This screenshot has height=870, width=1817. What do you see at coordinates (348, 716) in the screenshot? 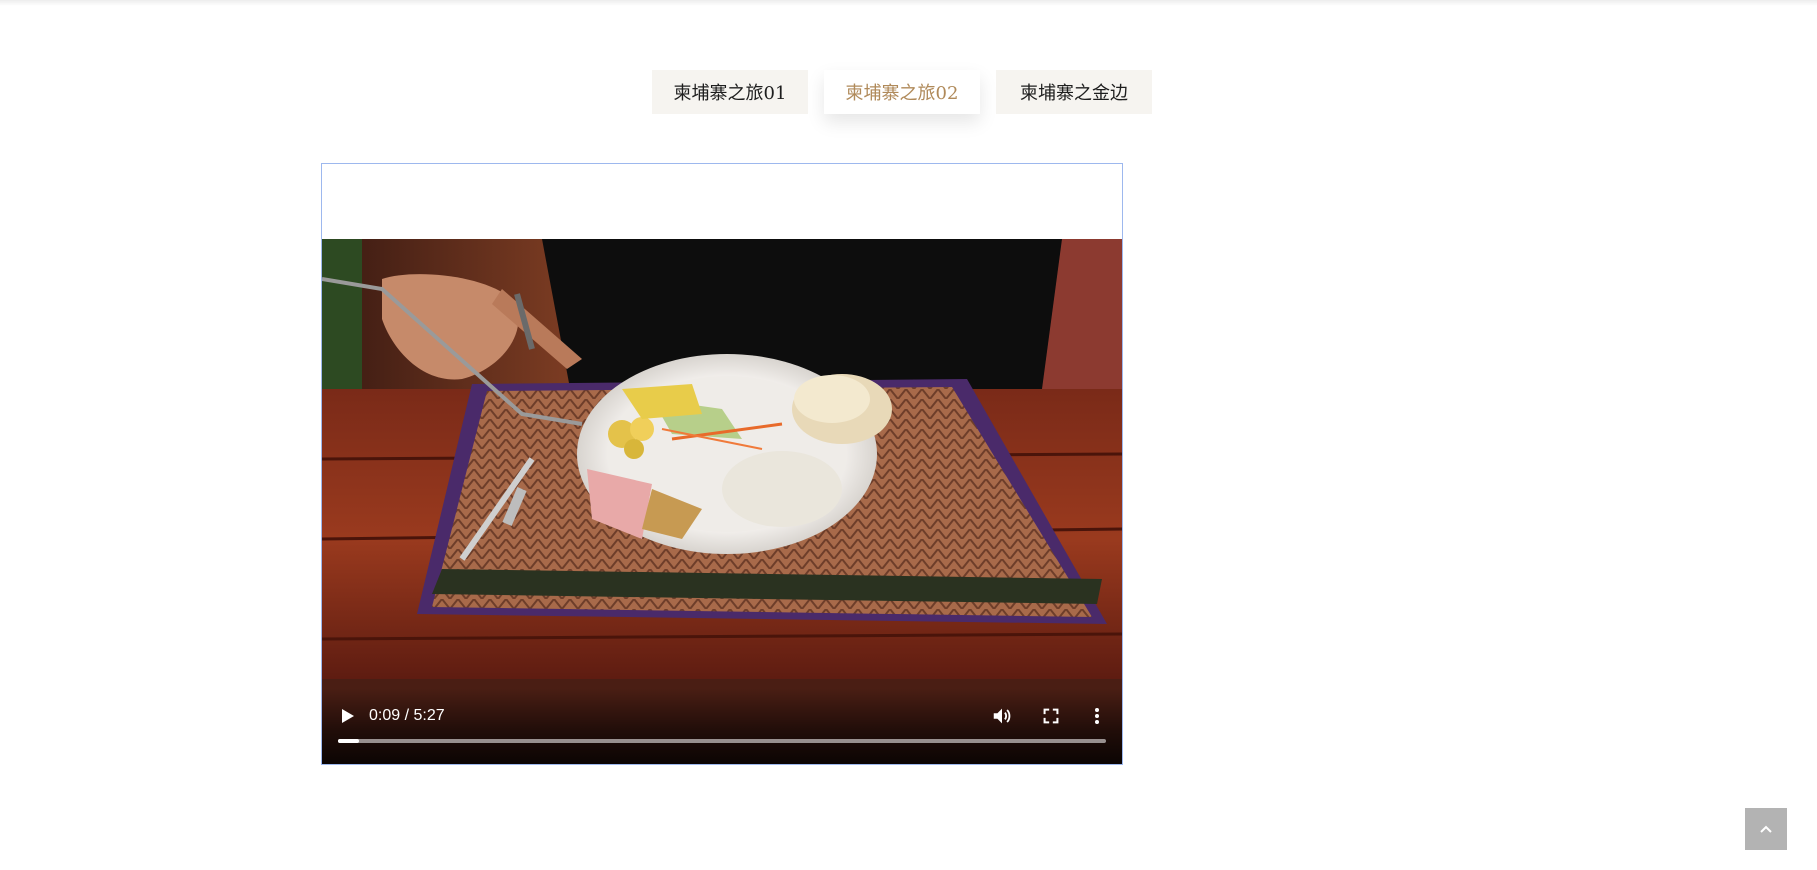
I see `play-icon` at bounding box center [348, 716].